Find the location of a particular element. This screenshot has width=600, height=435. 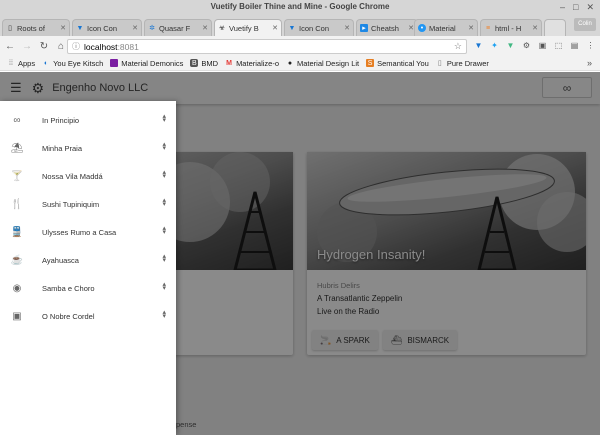

drawer-item-o-nobre-cordel: ▣ O Nobre Cordel ▴ ▾ is located at coordinates (88, 316).